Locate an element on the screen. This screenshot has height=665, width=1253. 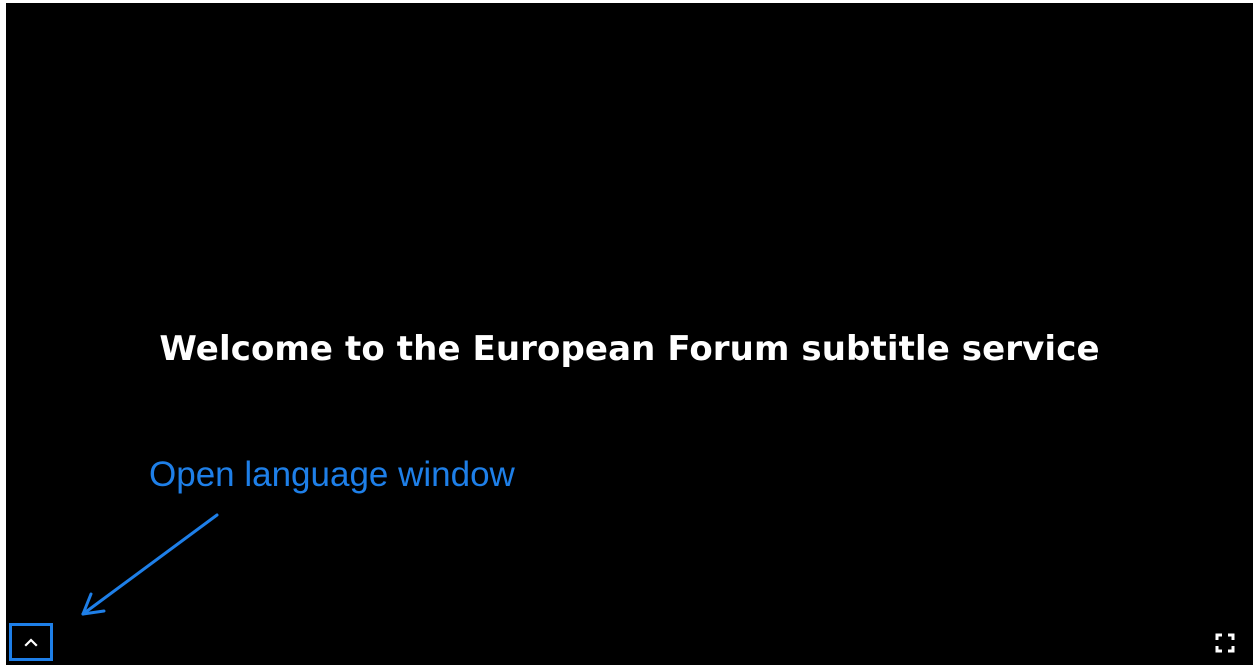
fullscreen-icon is located at coordinates (1225, 643).